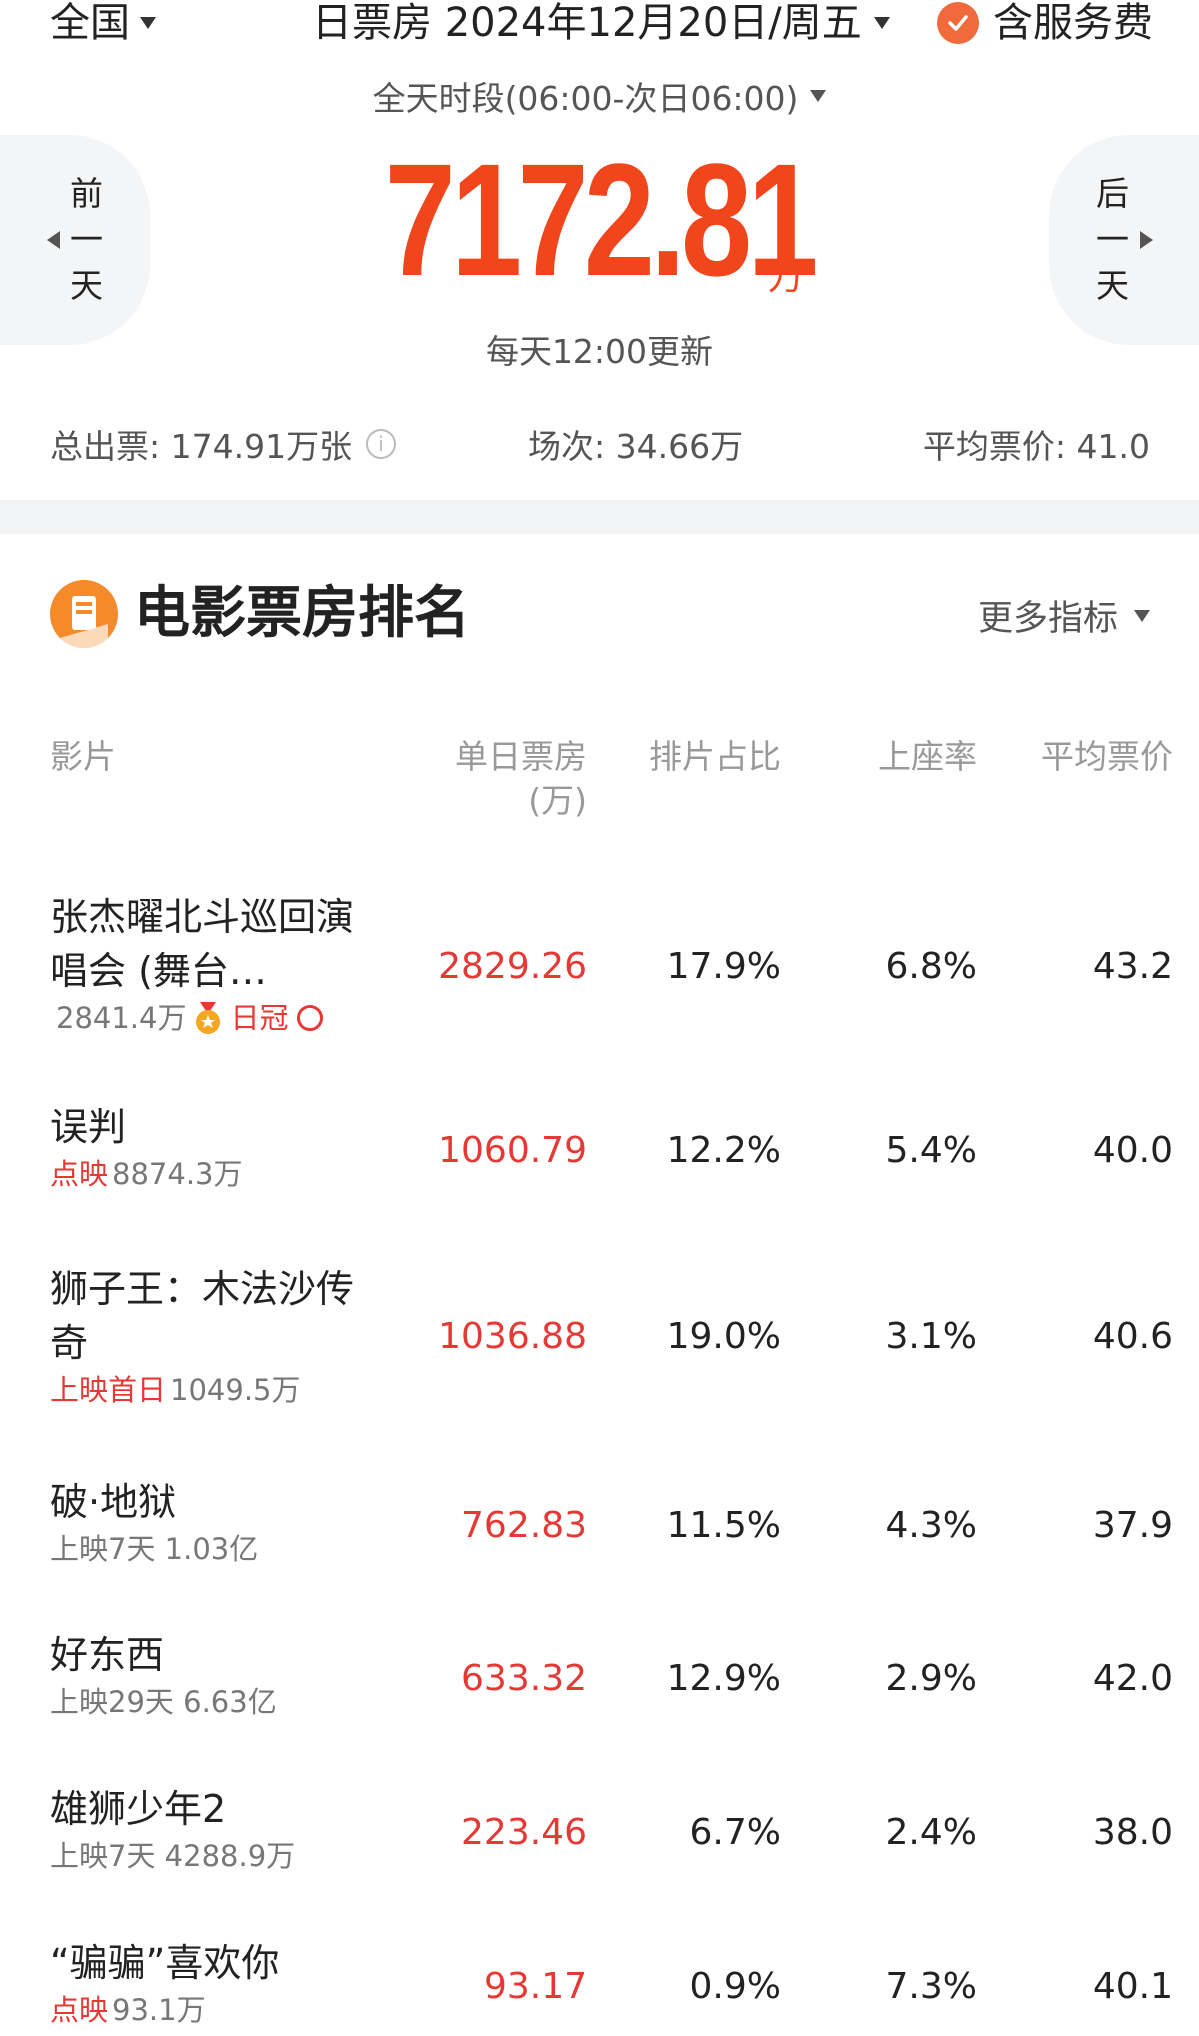 This screenshot has height=2036, width=1199. Describe the element at coordinates (723, 1525) in the screenshot. I see `share-value: 11.5%` at that location.